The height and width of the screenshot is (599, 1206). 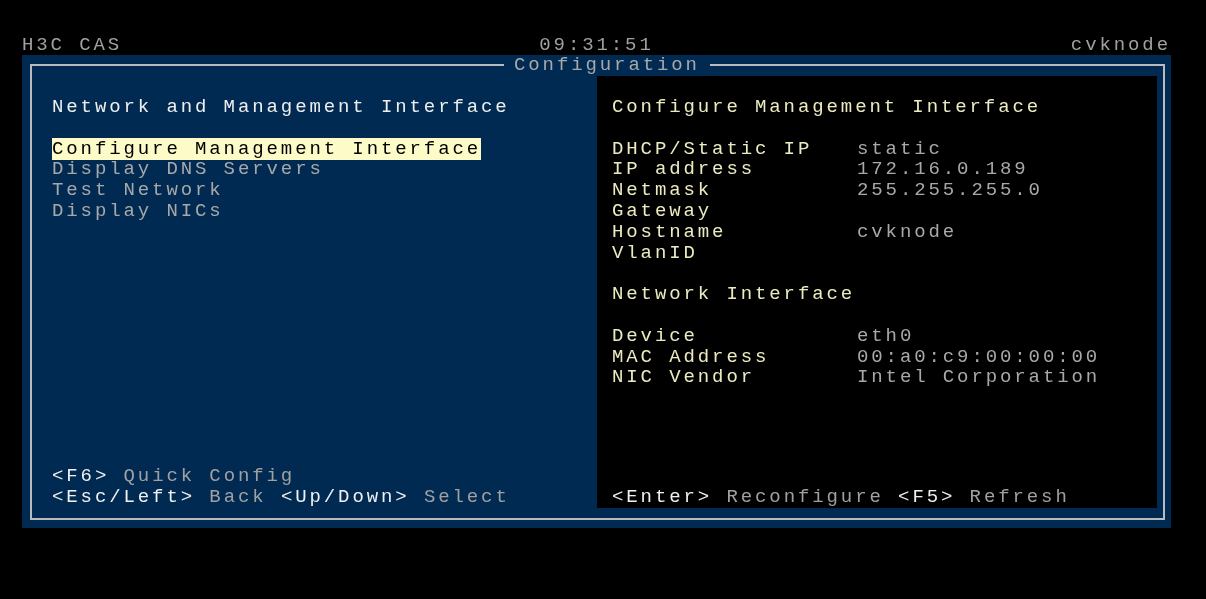 What do you see at coordinates (81, 476) in the screenshot?
I see `hint-key: <F6>` at bounding box center [81, 476].